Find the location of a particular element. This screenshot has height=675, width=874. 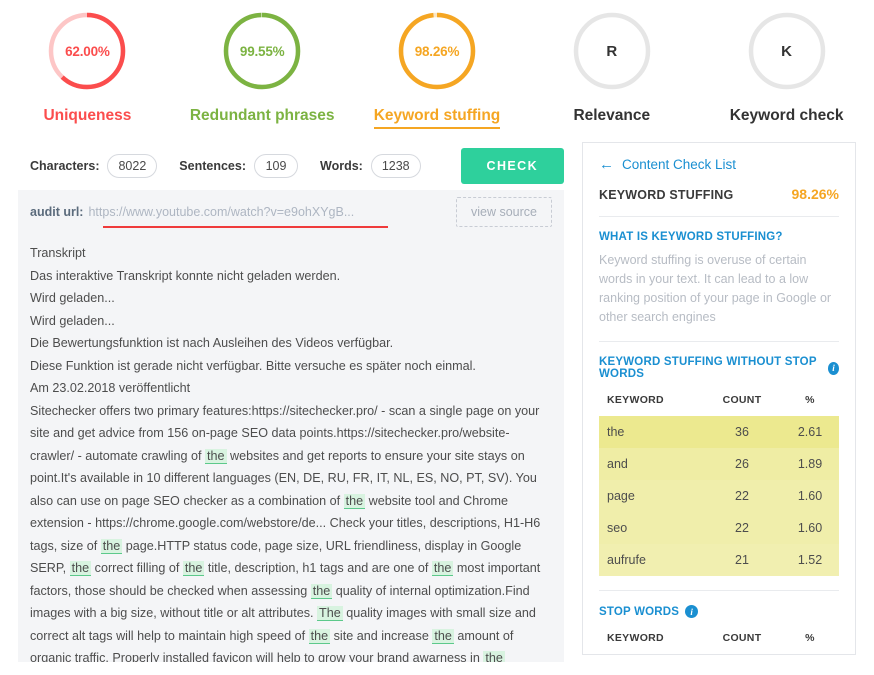

gauge-ring: K is located at coordinates (787, 51).